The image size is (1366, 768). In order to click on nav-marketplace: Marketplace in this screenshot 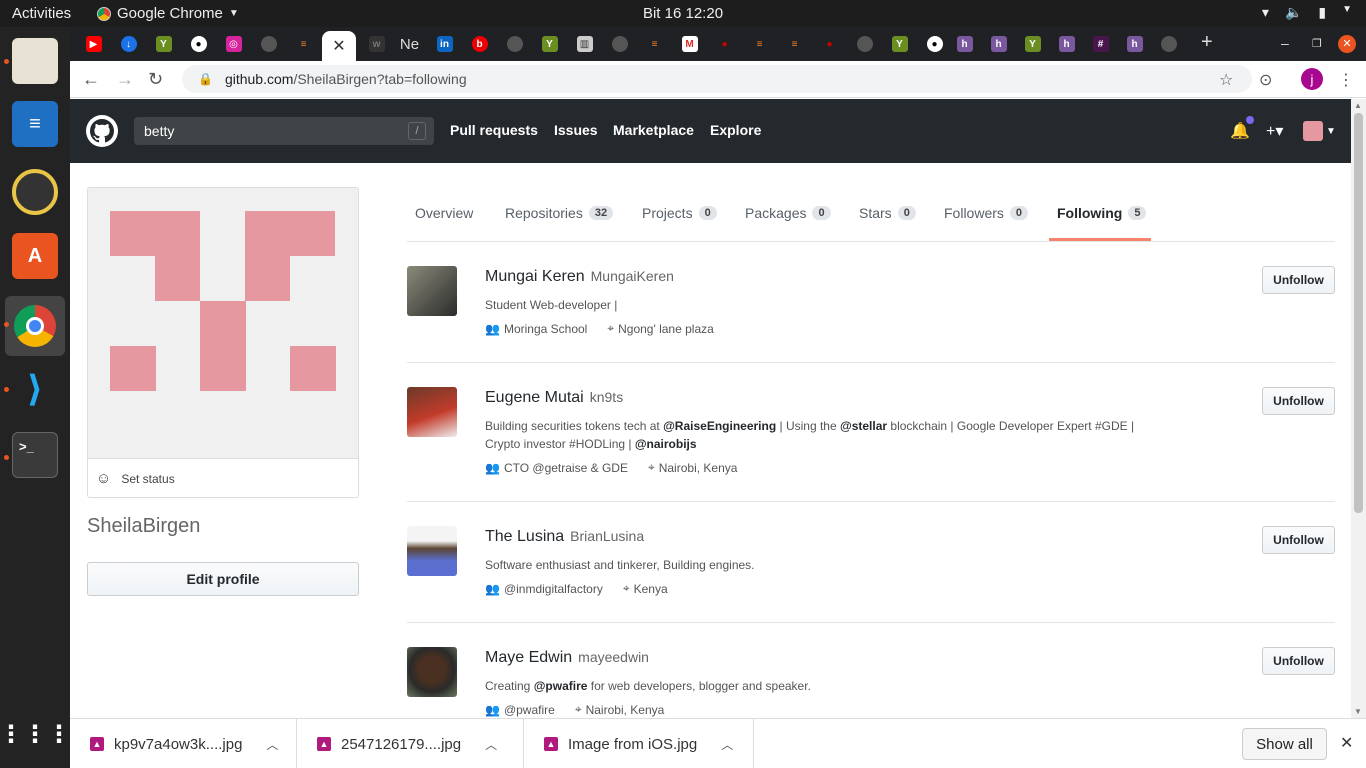, I will do `click(653, 130)`.